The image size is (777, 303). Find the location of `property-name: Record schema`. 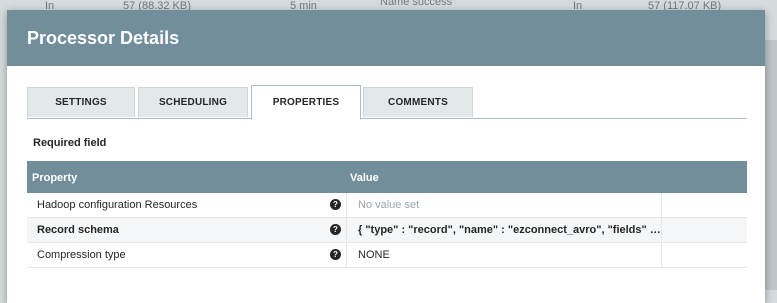

property-name: Record schema is located at coordinates (78, 230).